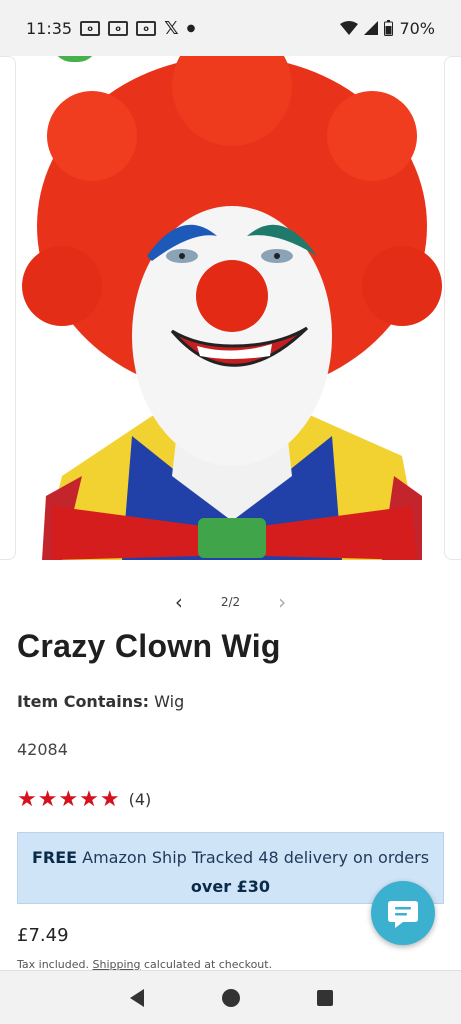 The width and height of the screenshot is (461, 1024). What do you see at coordinates (137, 998) in the screenshot?
I see `back-icon` at bounding box center [137, 998].